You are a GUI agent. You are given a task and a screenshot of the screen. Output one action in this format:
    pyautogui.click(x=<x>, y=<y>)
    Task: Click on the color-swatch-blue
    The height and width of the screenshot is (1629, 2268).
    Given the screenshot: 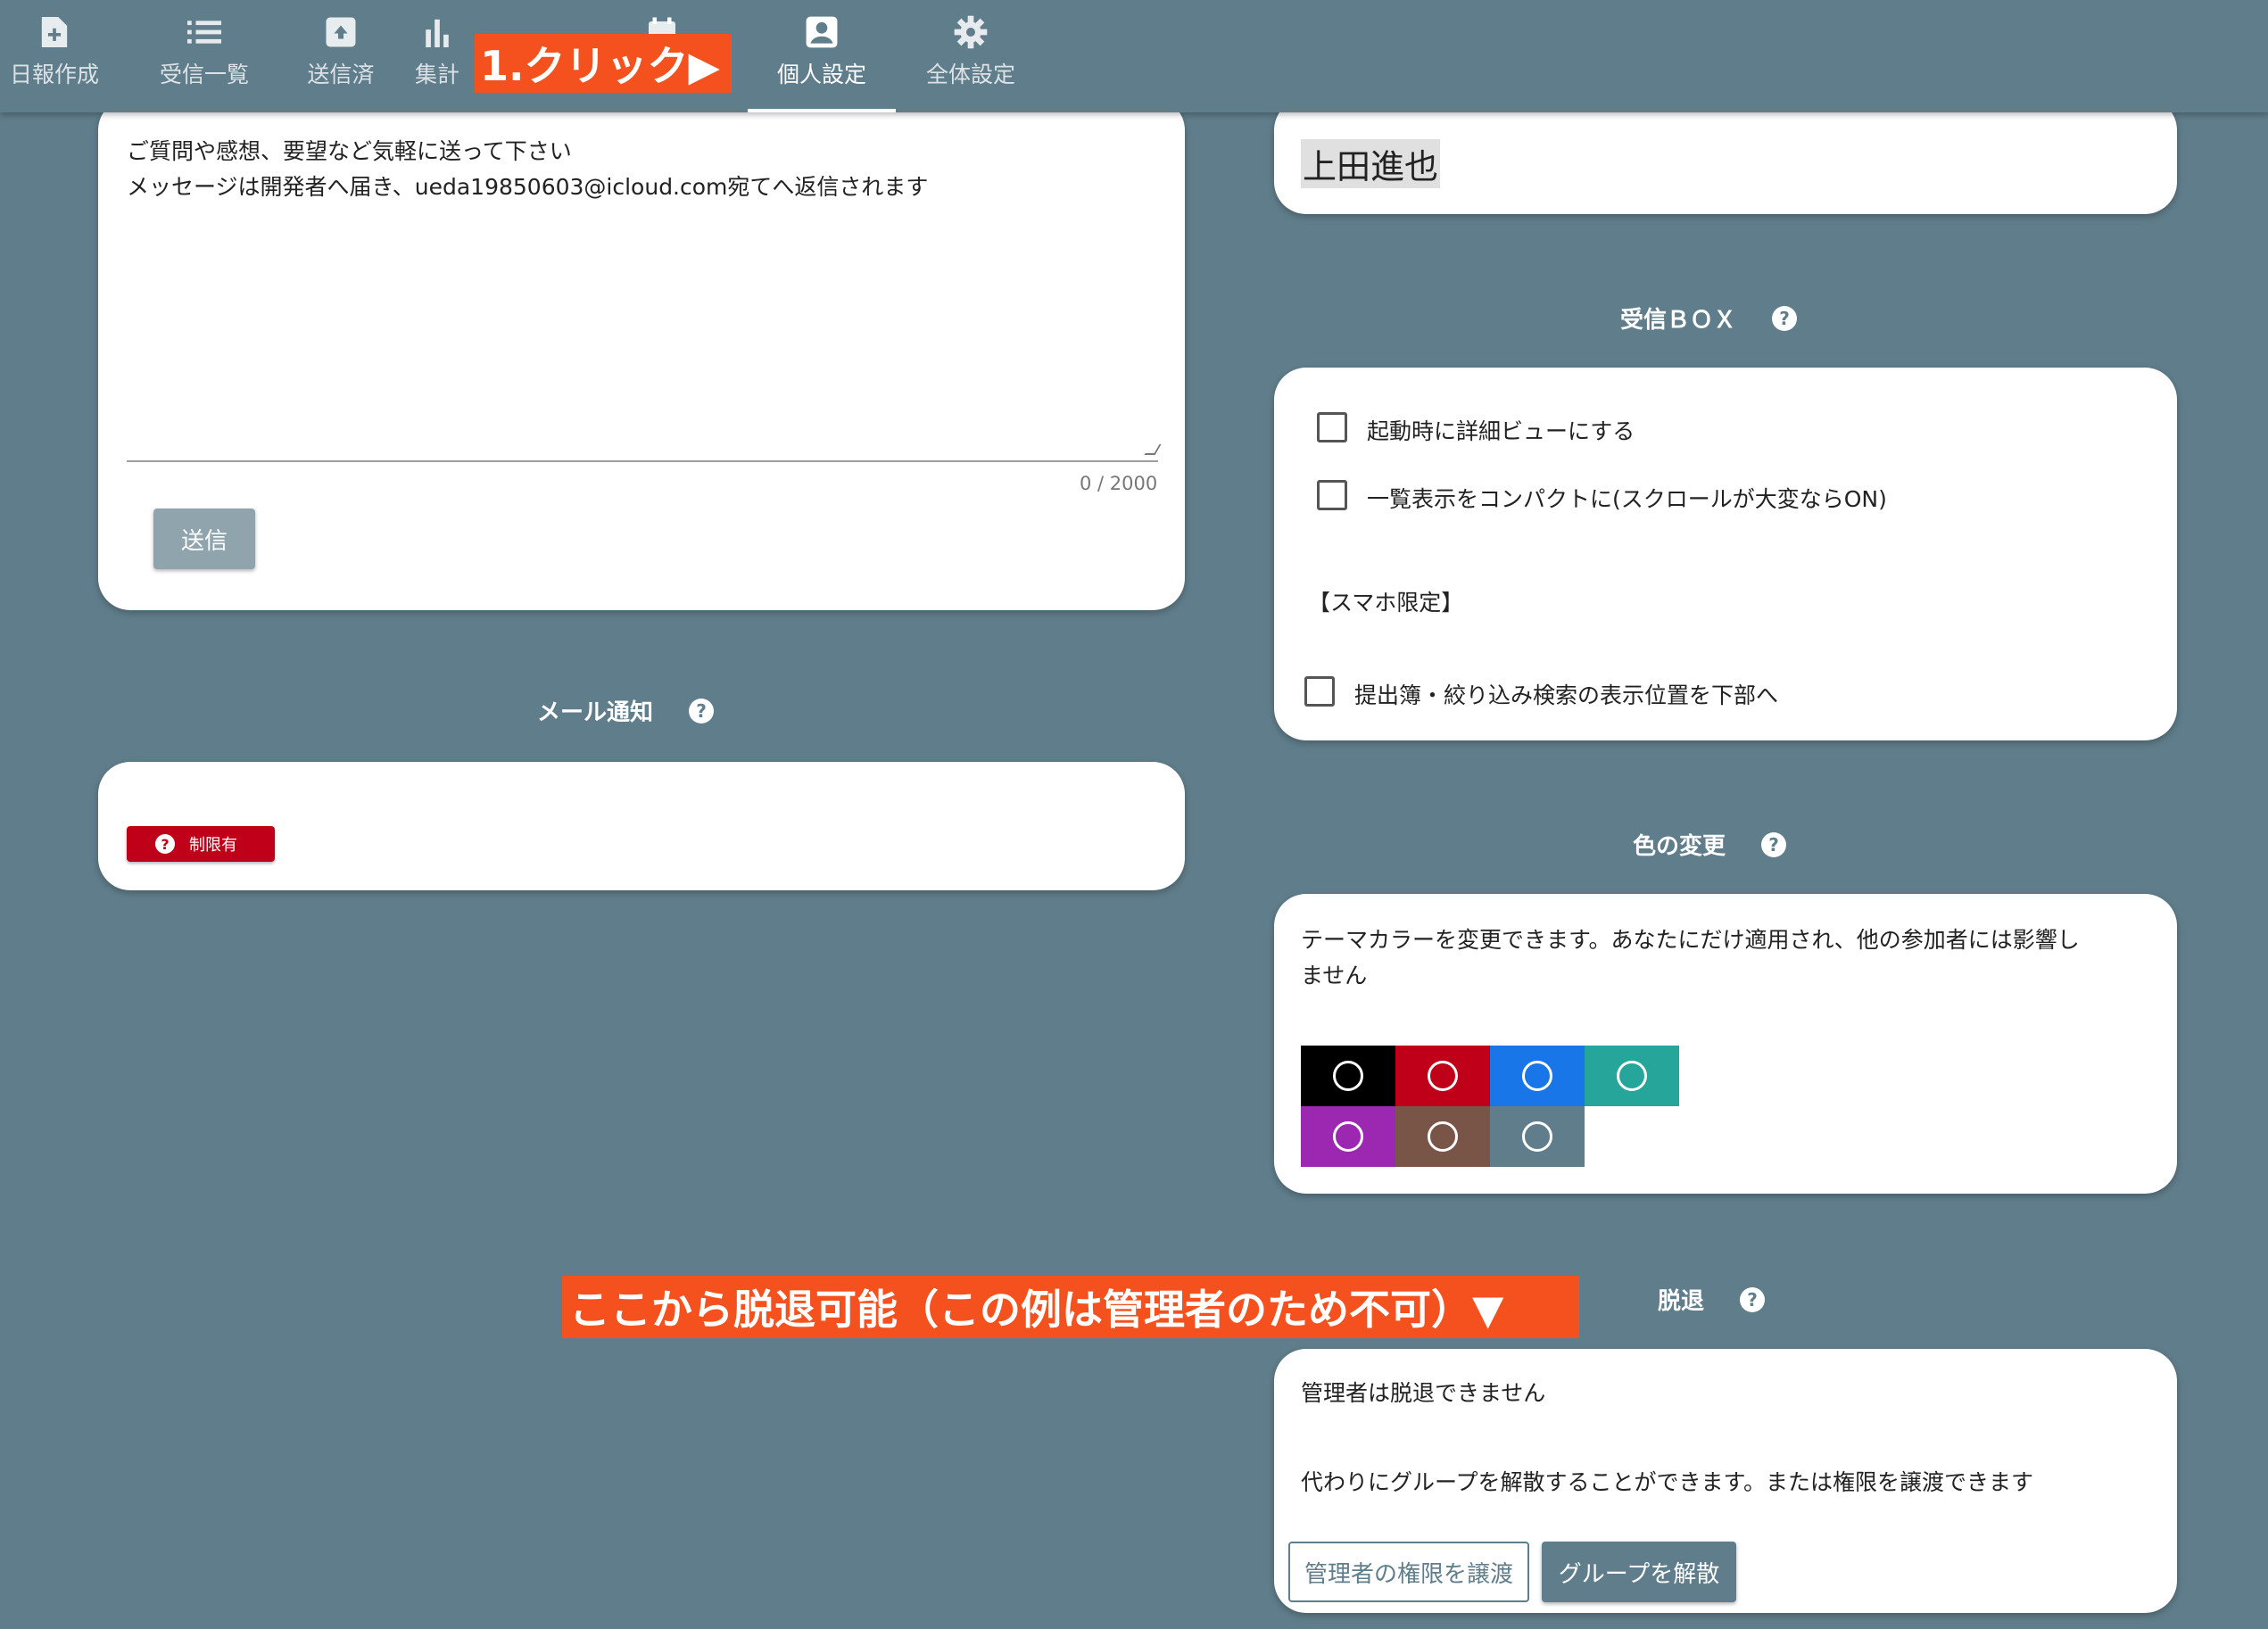 What is the action you would take?
    pyautogui.click(x=1537, y=1076)
    